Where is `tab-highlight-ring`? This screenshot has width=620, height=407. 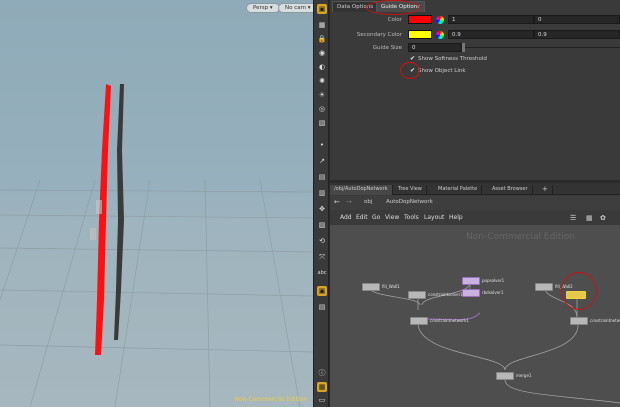 tab-highlight-ring is located at coordinates (393, 7).